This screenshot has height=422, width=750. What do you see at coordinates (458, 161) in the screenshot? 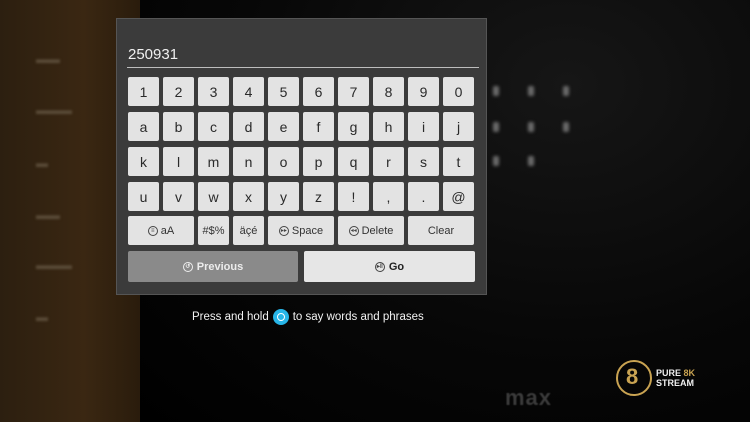
I see `key: t` at bounding box center [458, 161].